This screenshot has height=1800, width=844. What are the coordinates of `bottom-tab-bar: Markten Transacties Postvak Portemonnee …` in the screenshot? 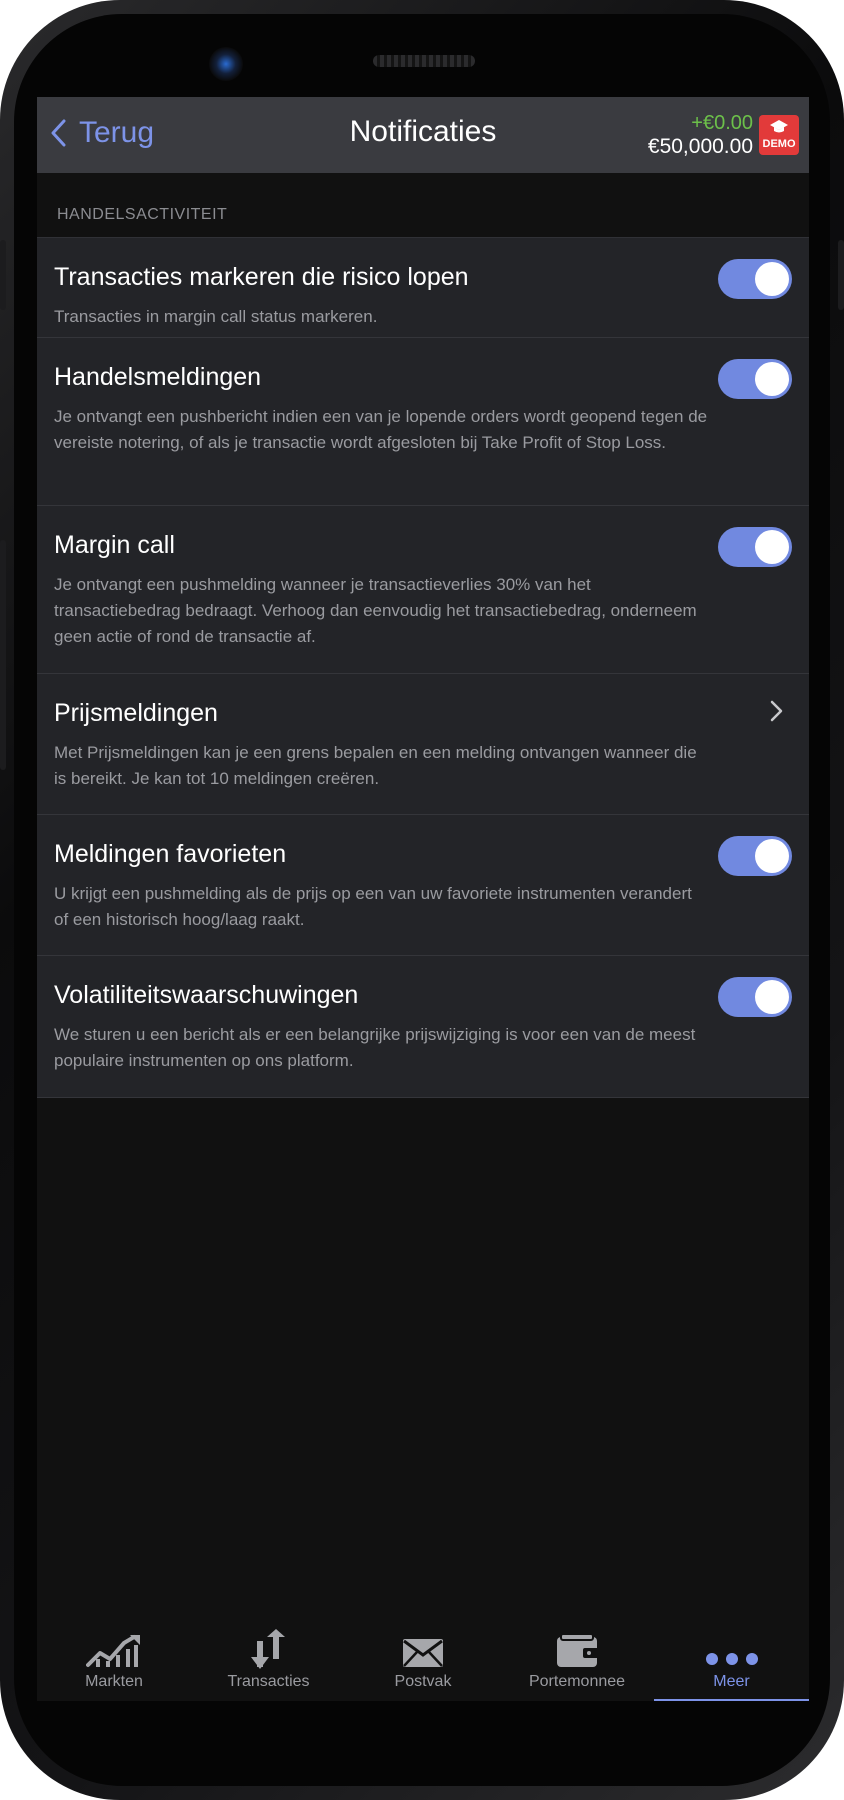 It's located at (423, 1660).